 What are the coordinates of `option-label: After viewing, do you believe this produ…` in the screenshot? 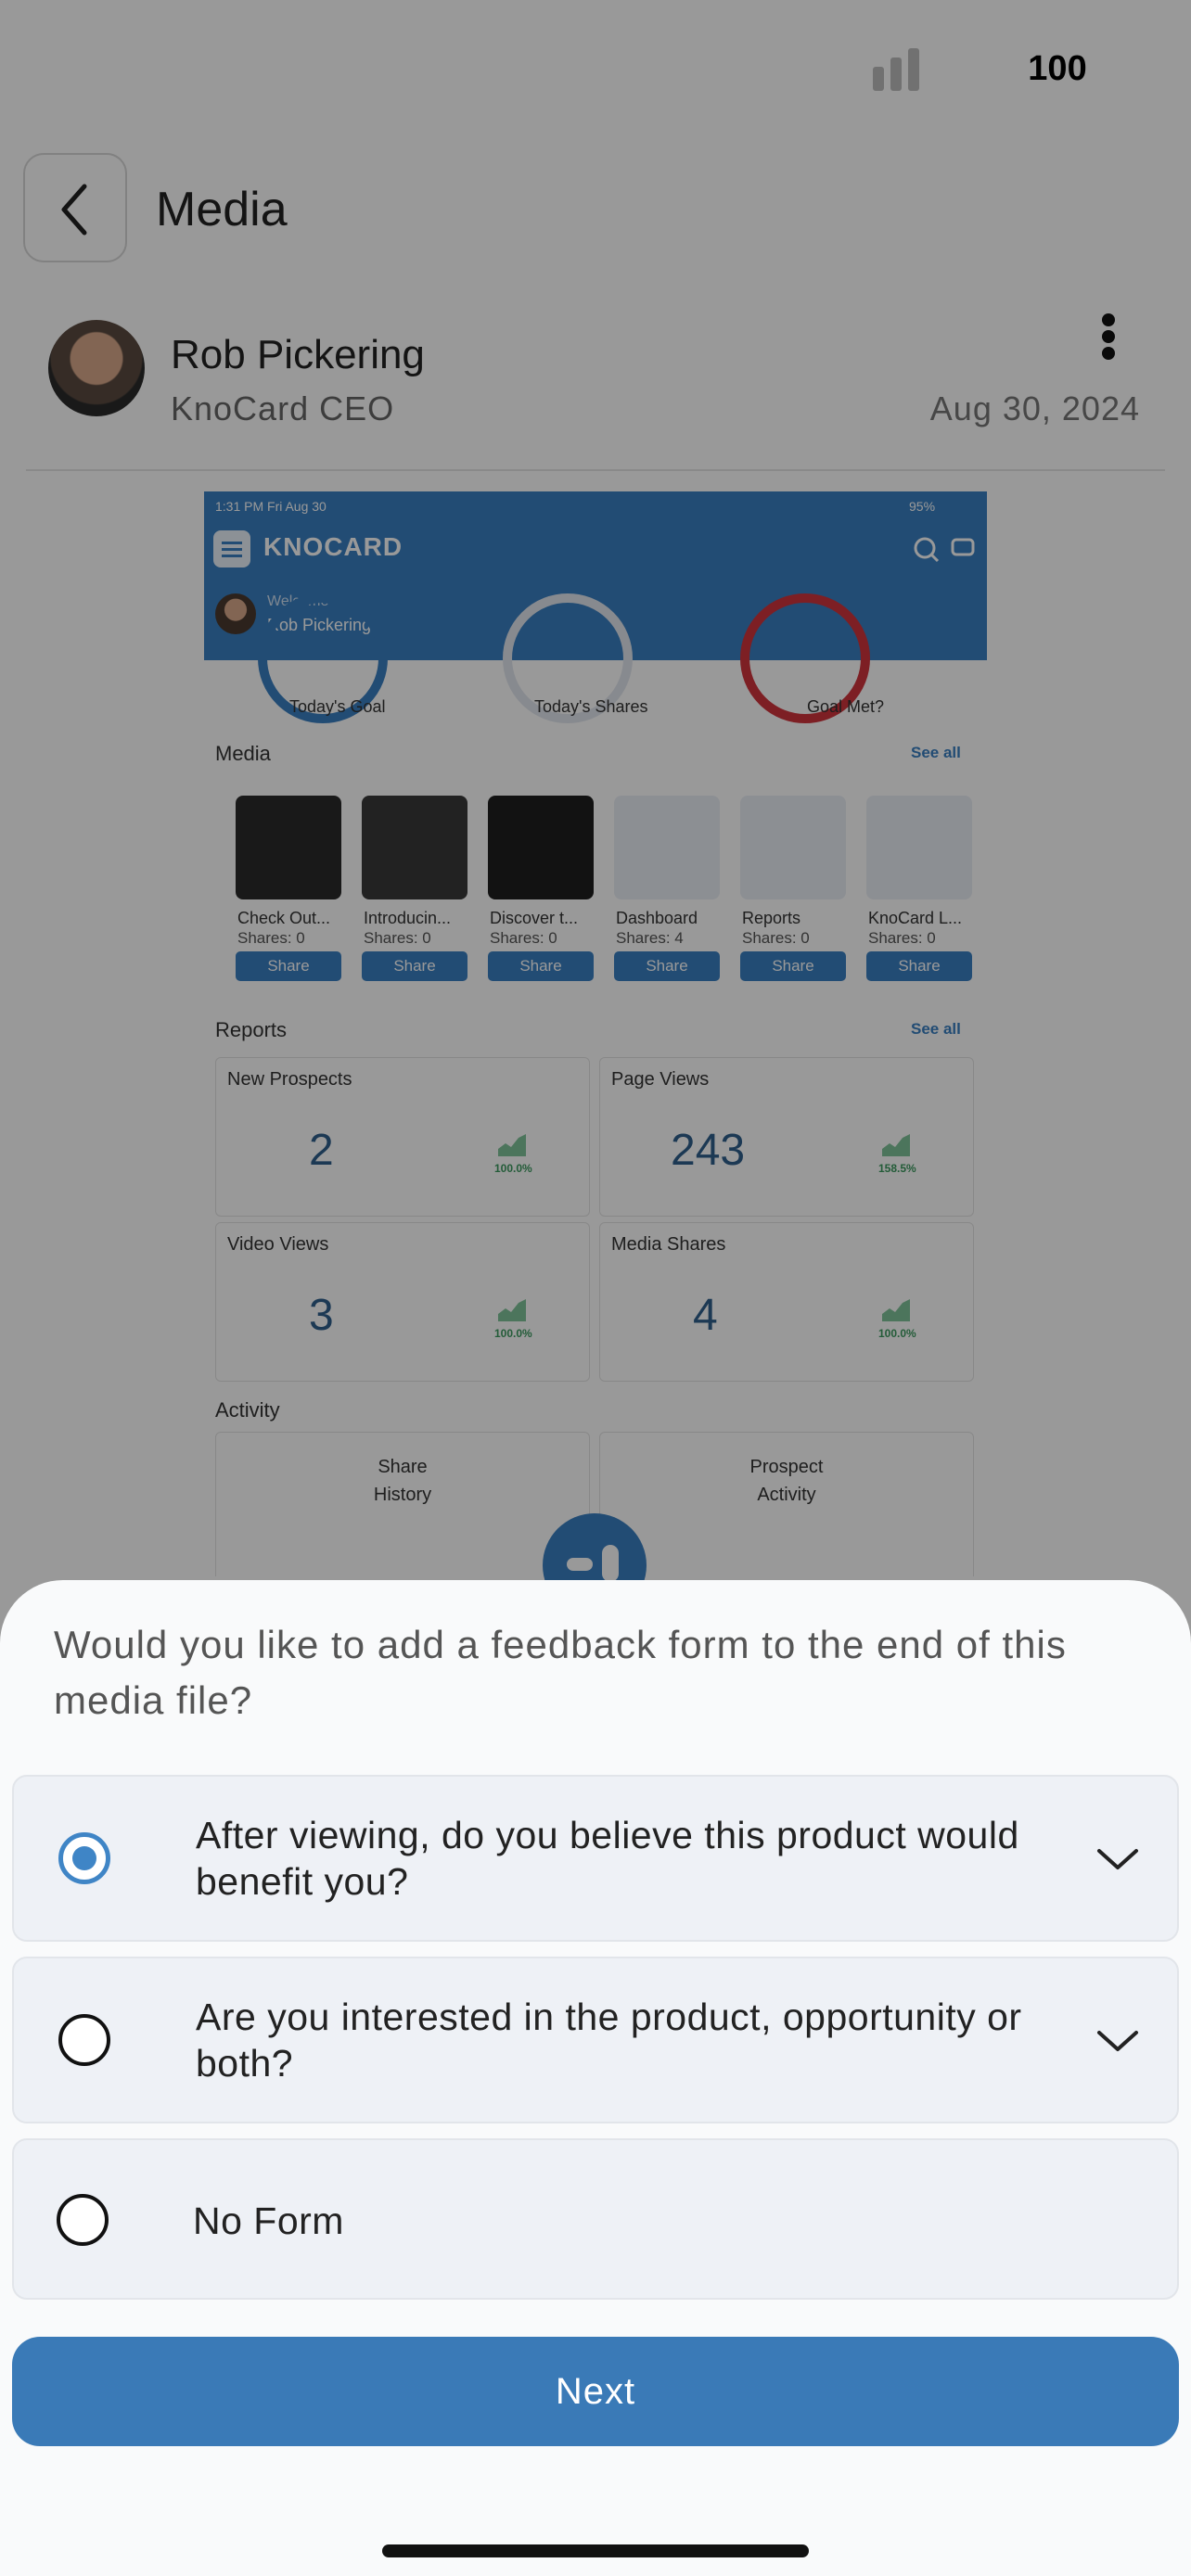 It's located at (607, 1859).